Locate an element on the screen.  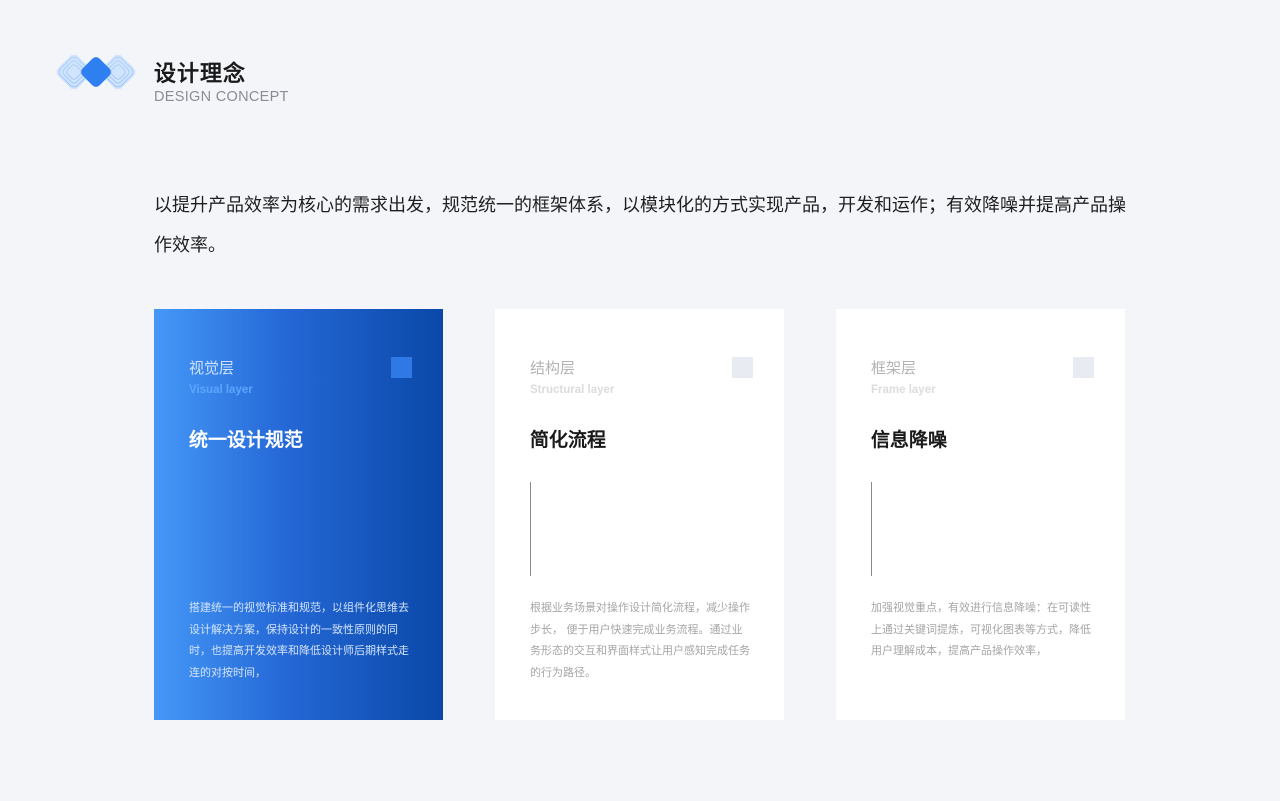
card-heading: 信息降噪 is located at coordinates (909, 440).